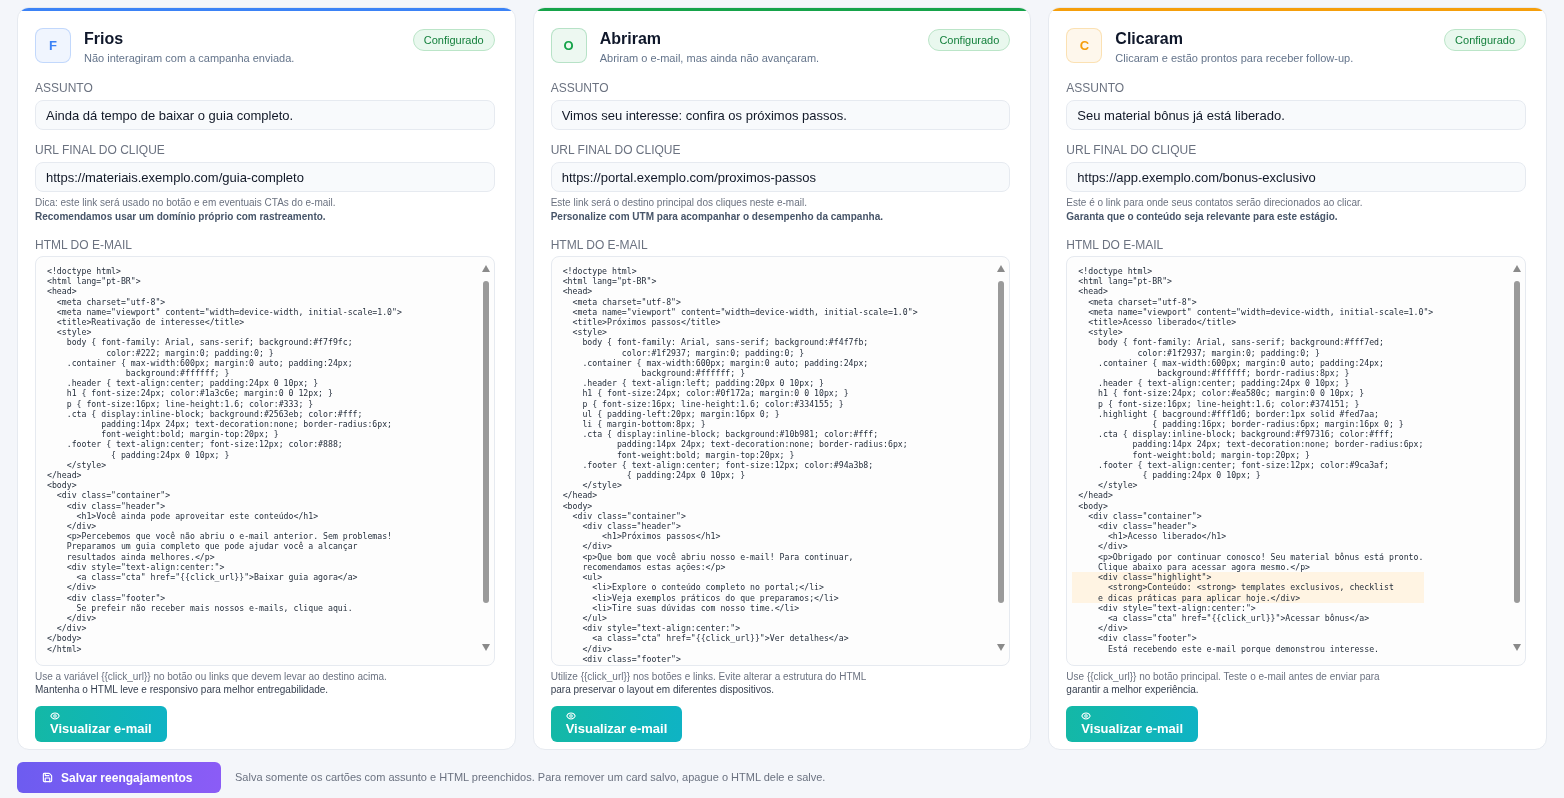 This screenshot has height=798, width=1564. What do you see at coordinates (1084, 45) in the screenshot?
I see `avatar-initial: C` at bounding box center [1084, 45].